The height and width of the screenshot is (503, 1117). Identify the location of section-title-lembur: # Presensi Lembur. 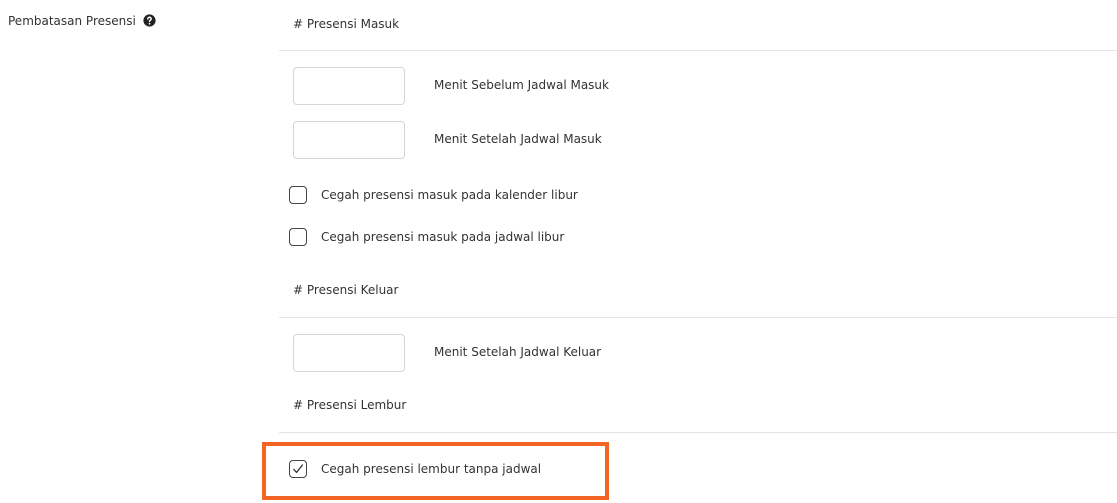
(350, 405).